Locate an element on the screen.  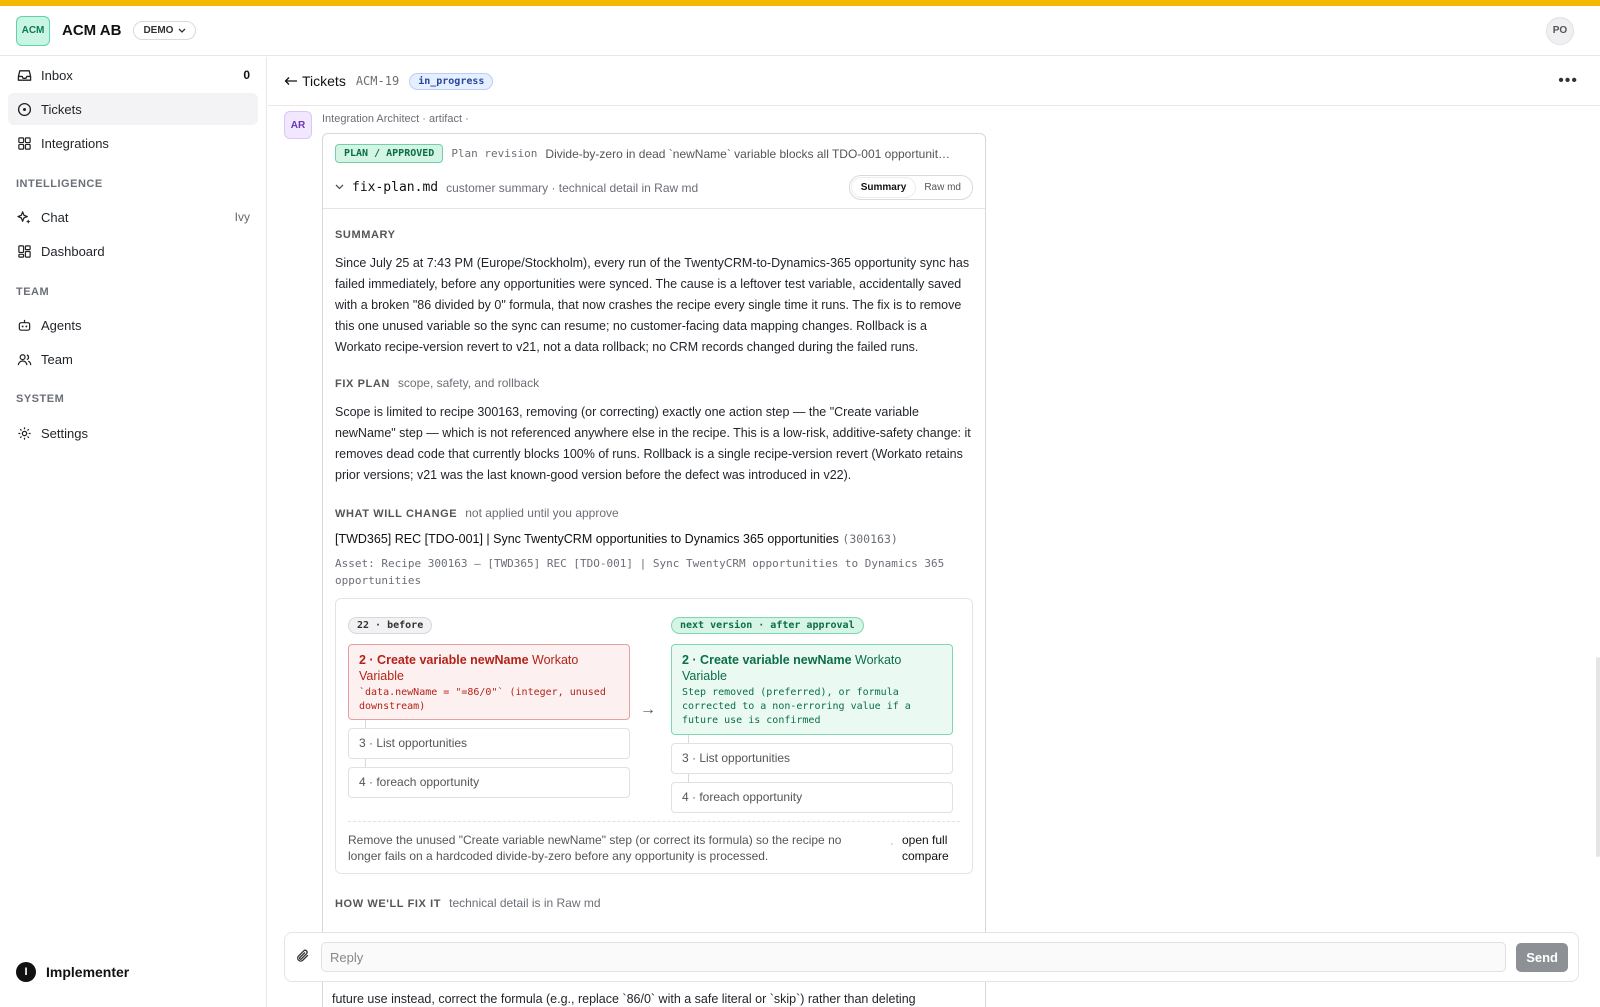
robot-icon is located at coordinates (24, 325).